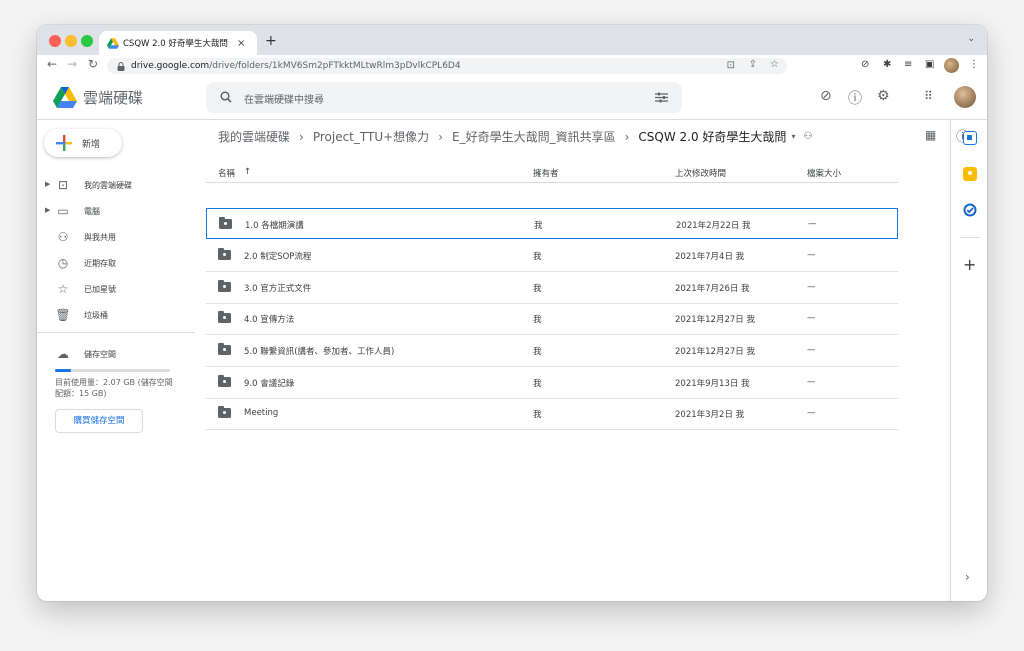  I want to click on file-modified: 2021年3月2日 我, so click(710, 415).